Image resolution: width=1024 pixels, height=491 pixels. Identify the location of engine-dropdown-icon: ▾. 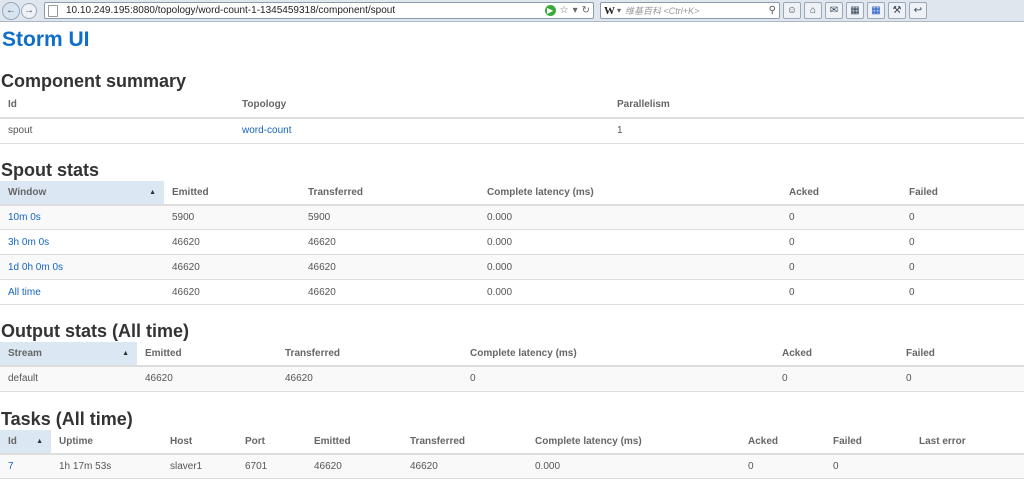
(619, 10).